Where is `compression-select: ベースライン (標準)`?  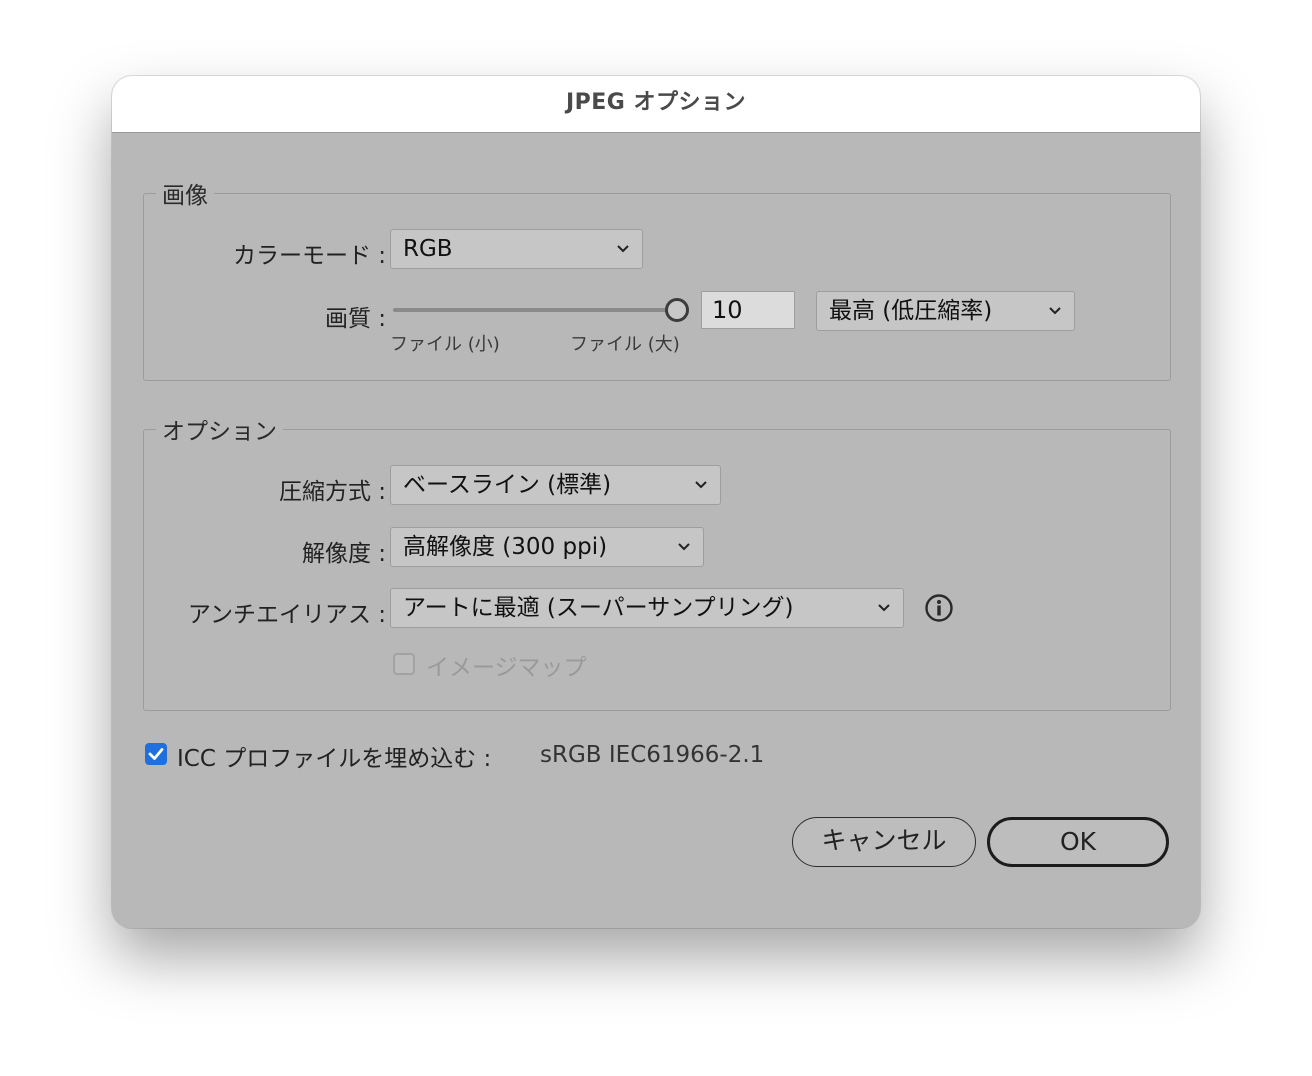 compression-select: ベースライン (標準) is located at coordinates (555, 485).